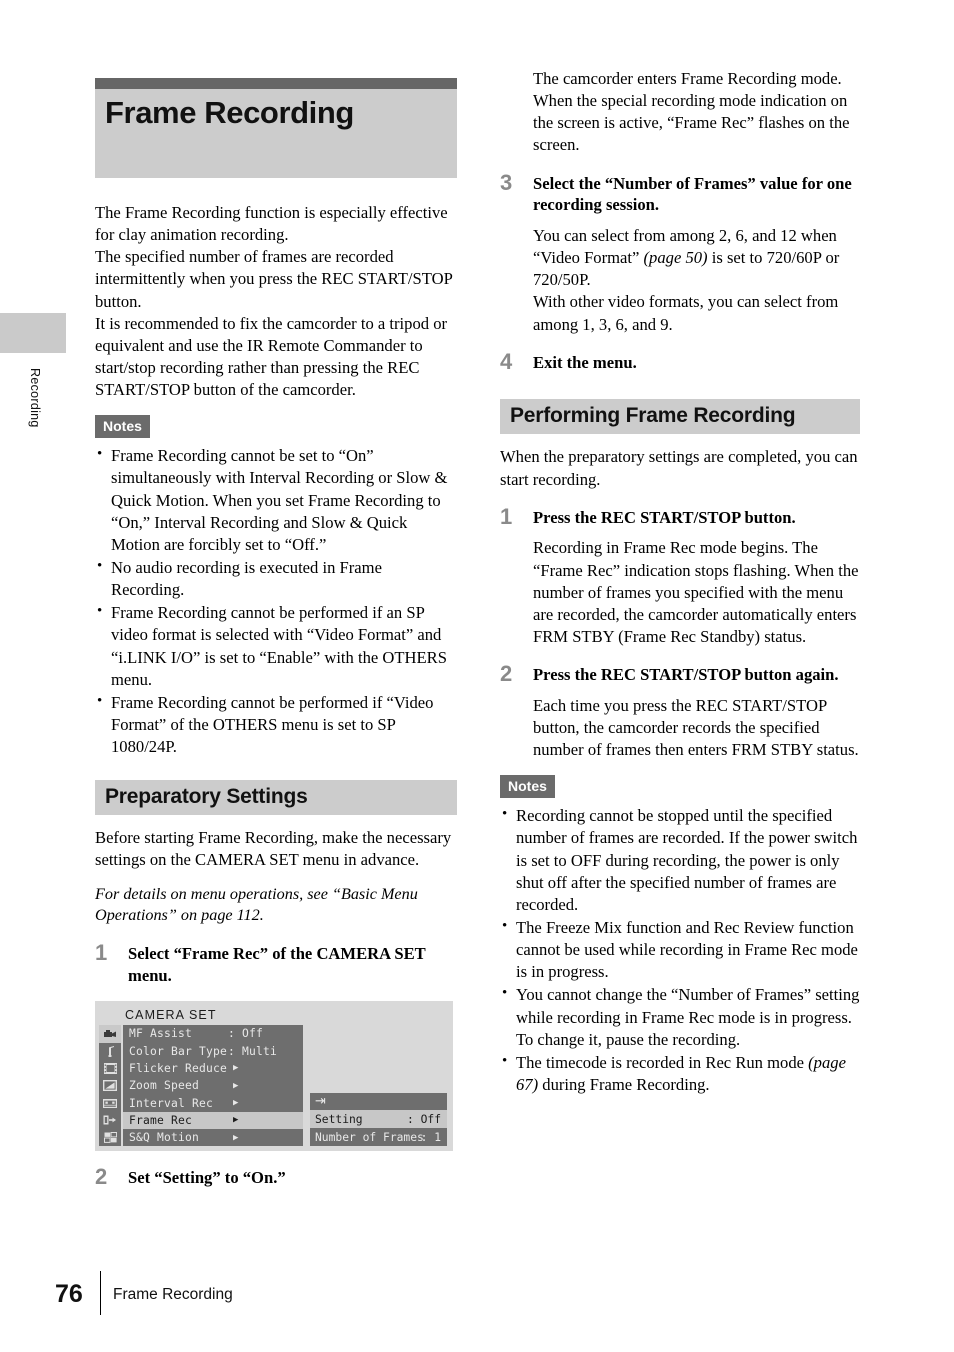  Describe the element at coordinates (161, 1034) in the screenshot. I see `menu-row-label: MF Assist` at that location.